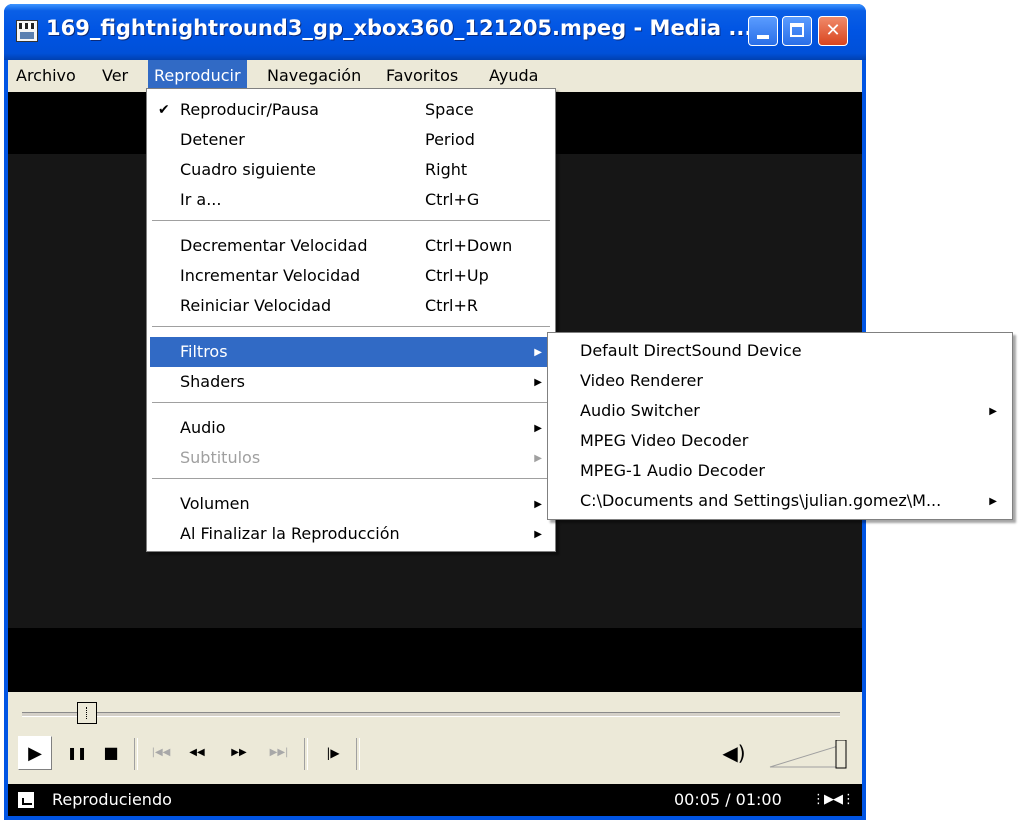  Describe the element at coordinates (351, 110) in the screenshot. I see `menu-item-reproducir-pausa: ✔ Reproducir/Pausa Space` at that location.